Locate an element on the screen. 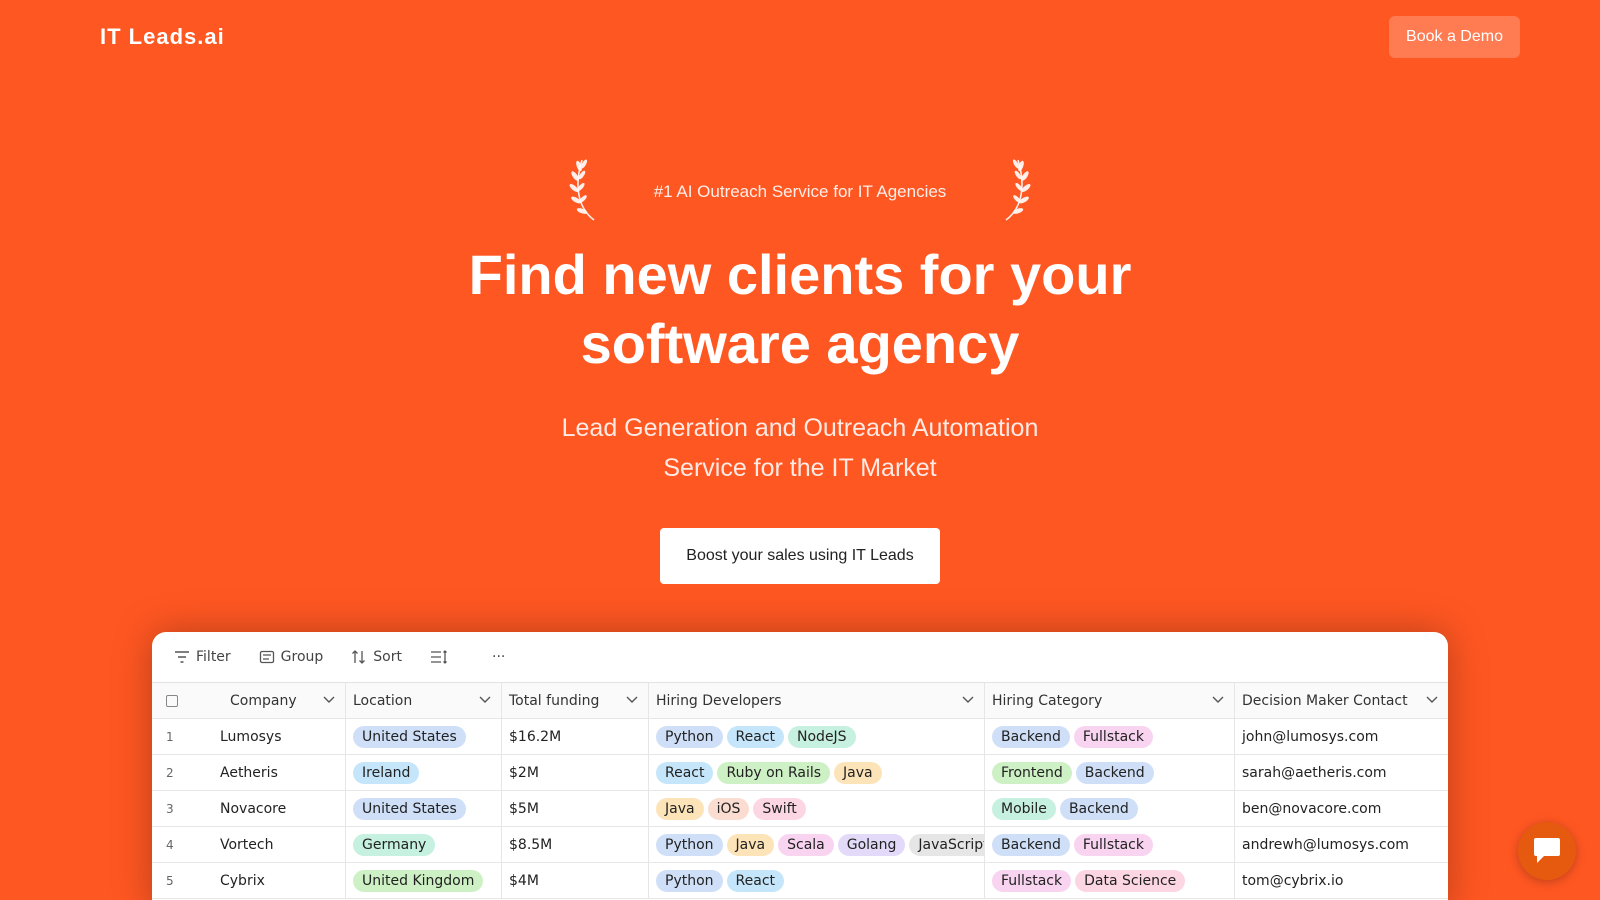  tag-pill: Backend is located at coordinates (1098, 808).